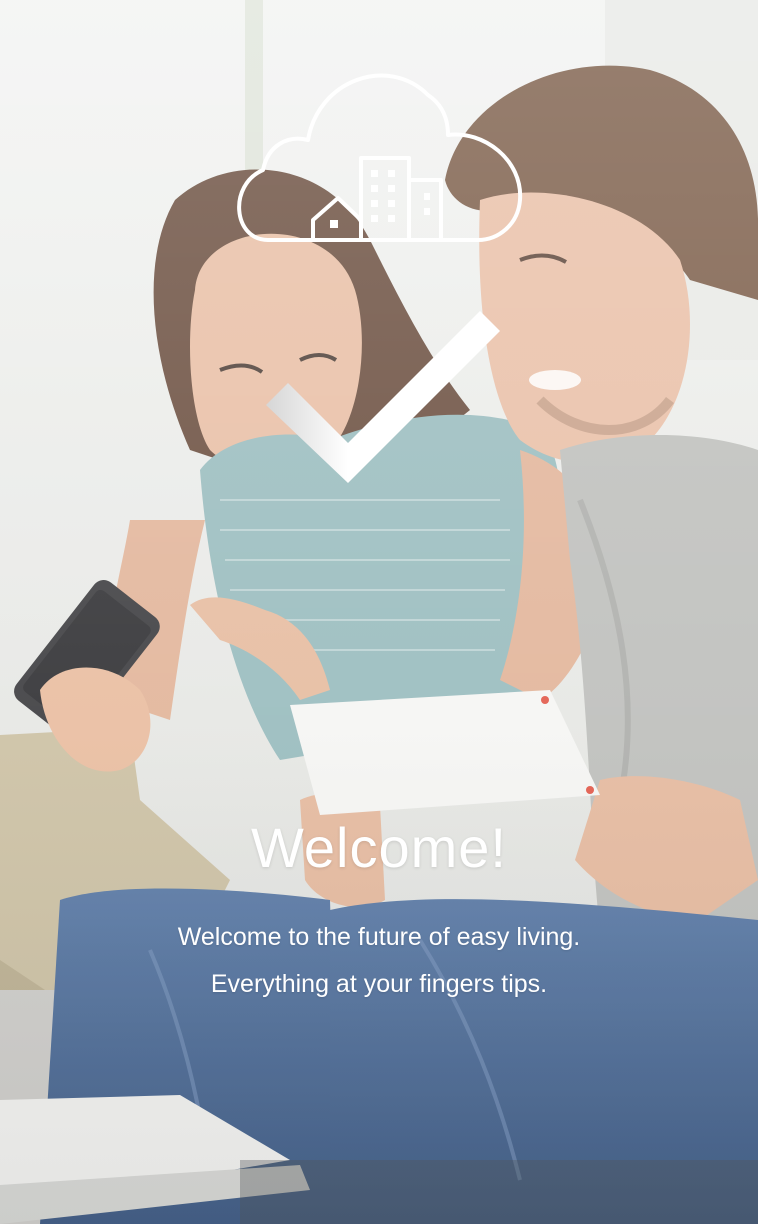 This screenshot has height=1224, width=758. Describe the element at coordinates (380, 157) in the screenshot. I see `cloud-city-icon` at that location.